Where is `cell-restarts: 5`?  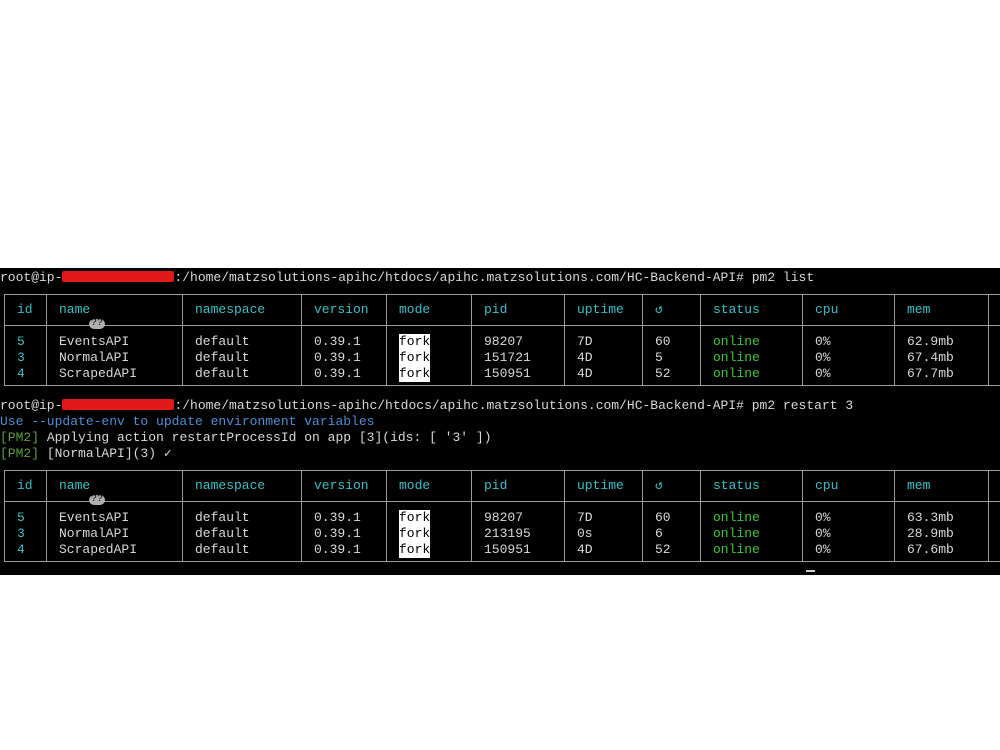
cell-restarts: 5 is located at coordinates (659, 357).